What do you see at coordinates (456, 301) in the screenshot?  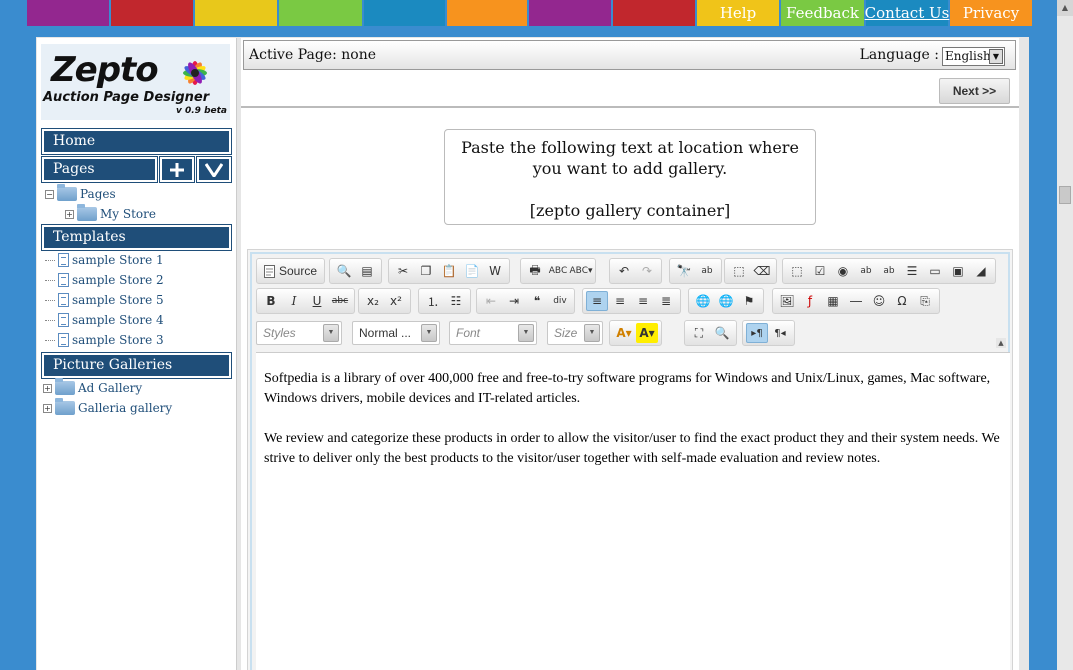 I see `bulleted-list-icon: ☷` at bounding box center [456, 301].